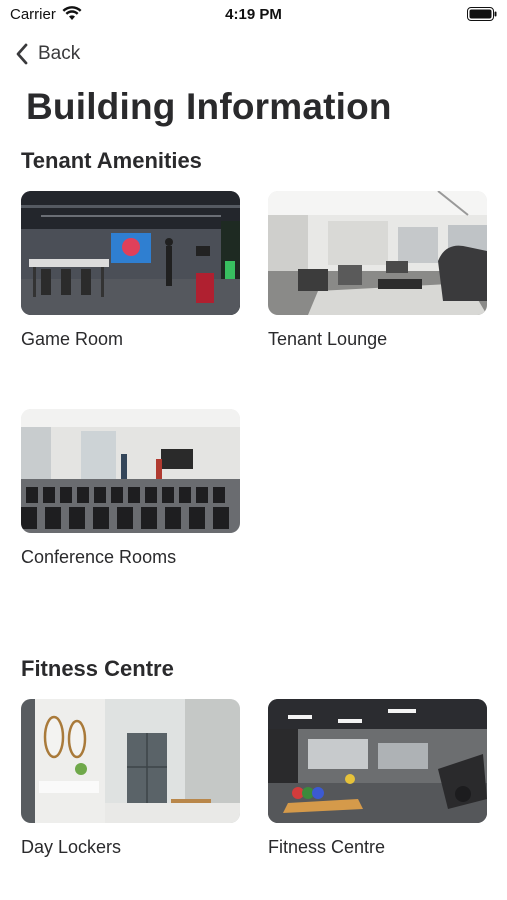 This screenshot has width=507, height=900. What do you see at coordinates (328, 339) in the screenshot?
I see `card-label: Tenant Lounge` at bounding box center [328, 339].